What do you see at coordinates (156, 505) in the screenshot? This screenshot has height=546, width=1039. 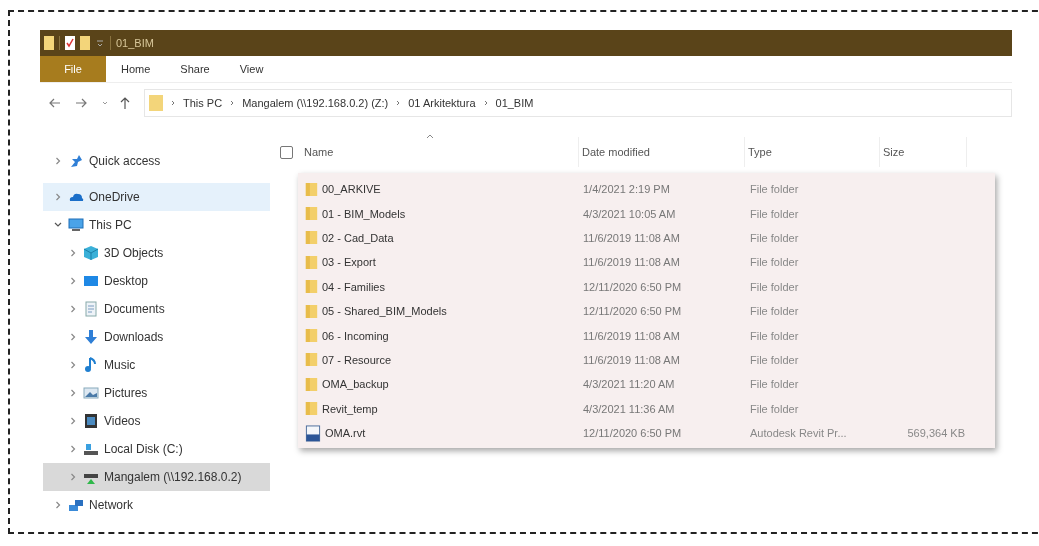 I see `sidebar-item: Network` at bounding box center [156, 505].